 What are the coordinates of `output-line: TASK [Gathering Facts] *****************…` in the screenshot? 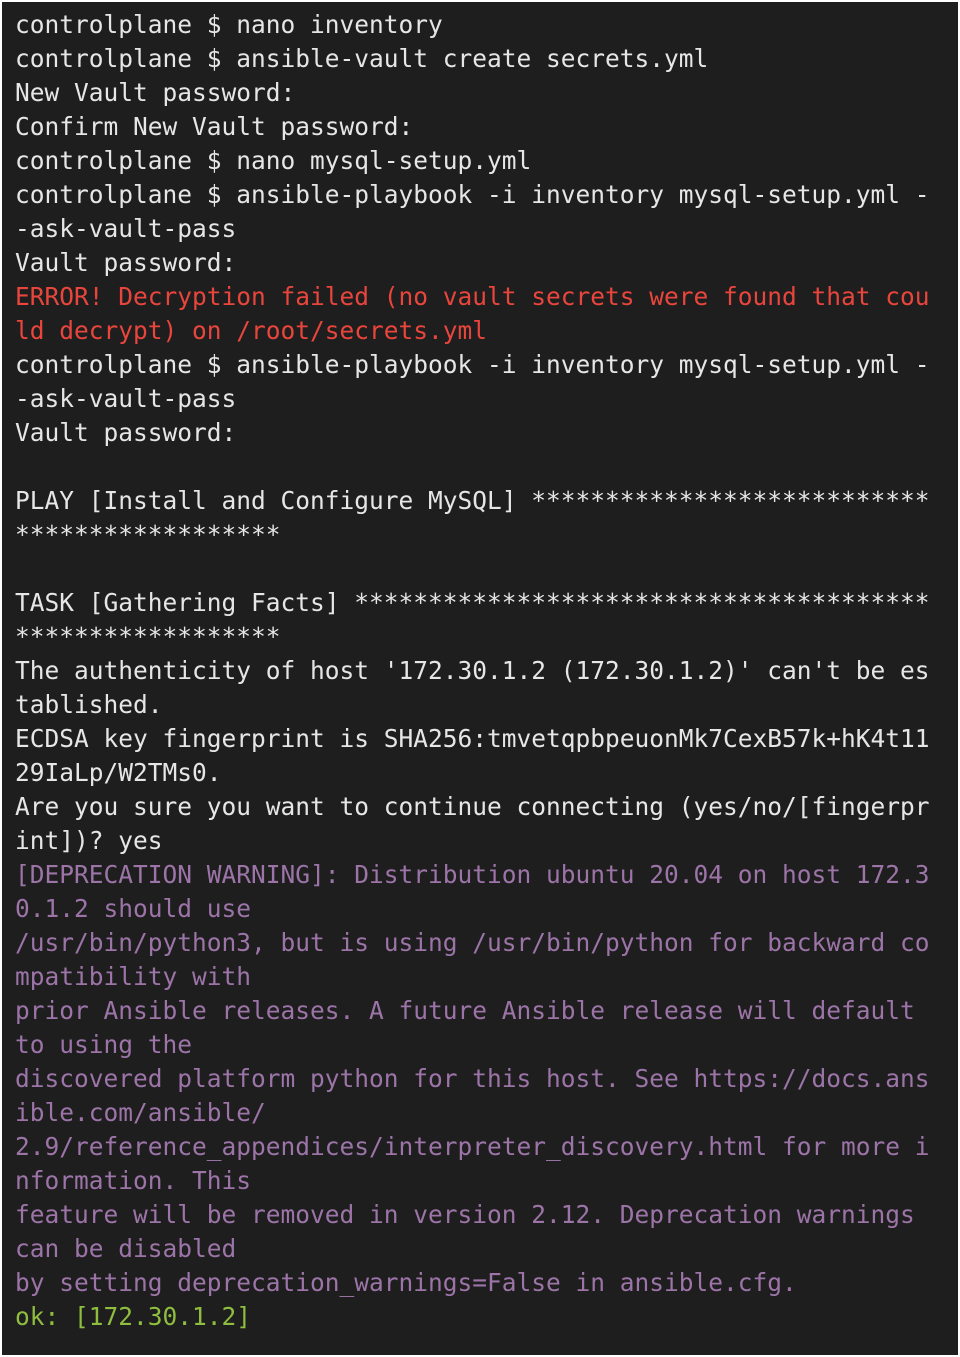 It's located at (472, 602).